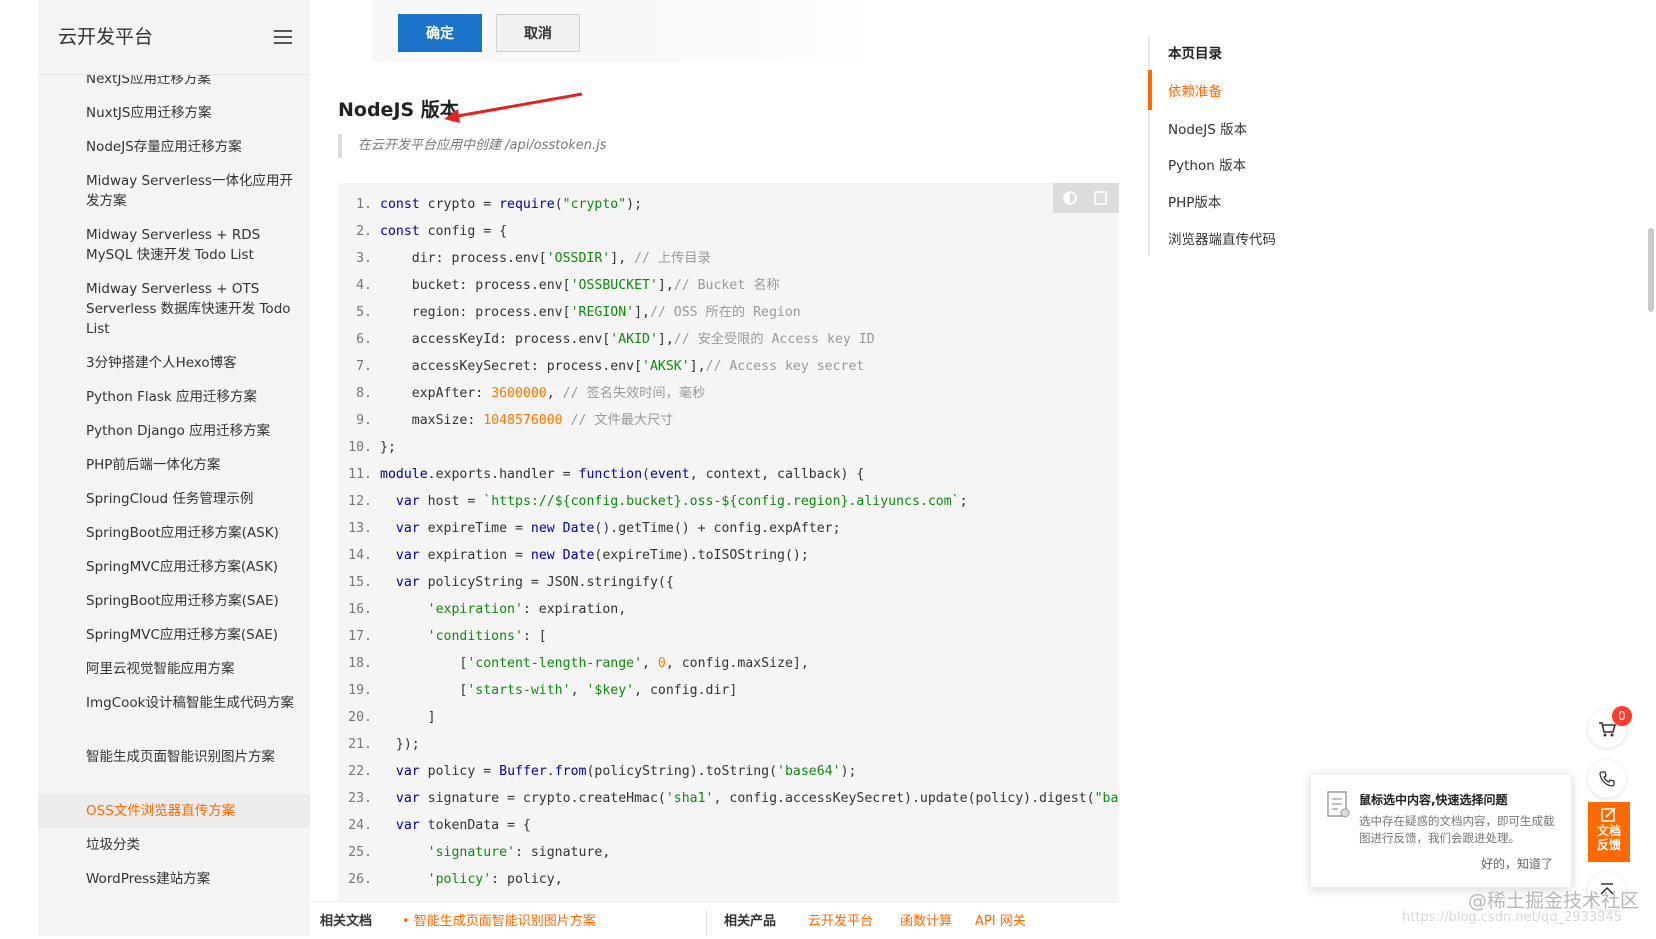 This screenshot has width=1656, height=939. What do you see at coordinates (728, 825) in the screenshot?
I see `code-line: 24. var tokenData = {` at bounding box center [728, 825].